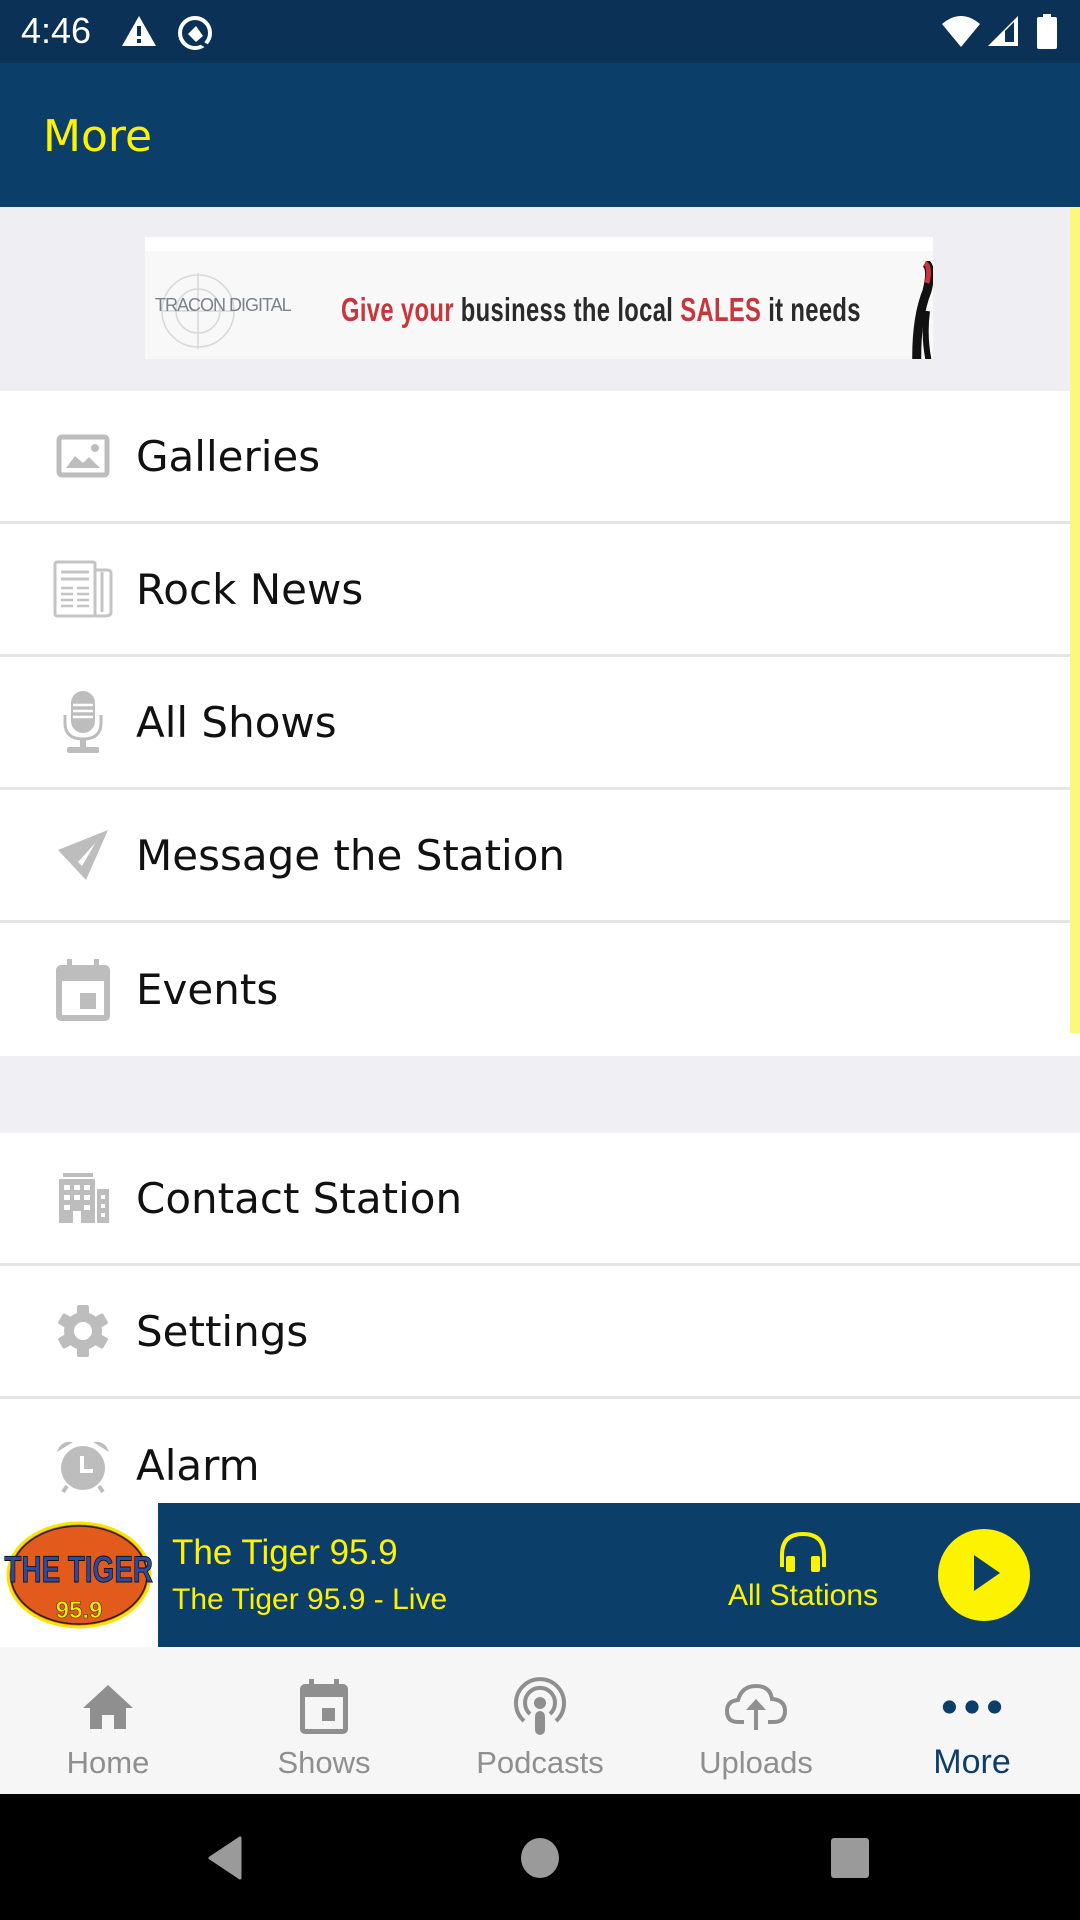 The width and height of the screenshot is (1080, 1920). I want to click on menu-item-label: Events, so click(207, 989).